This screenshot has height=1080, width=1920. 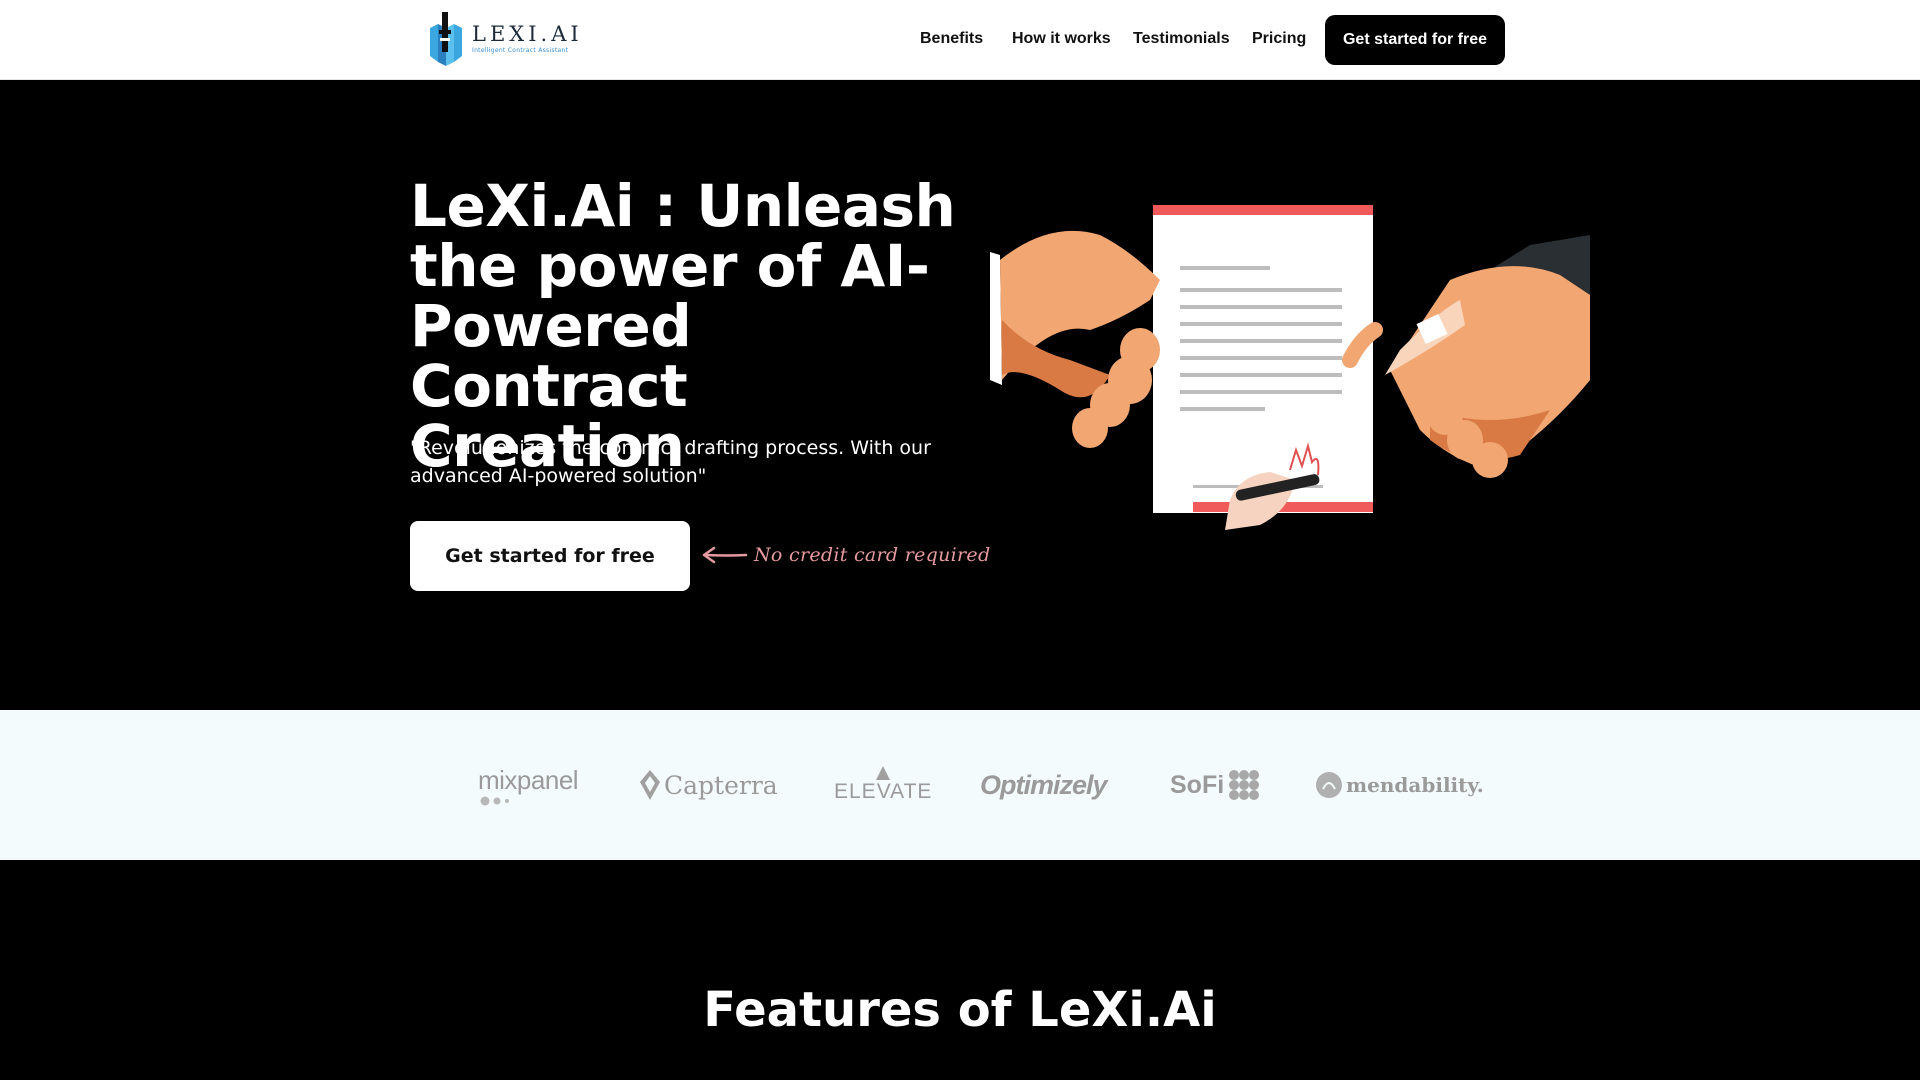 What do you see at coordinates (1244, 785) in the screenshot?
I see `sofi-dots-icon` at bounding box center [1244, 785].